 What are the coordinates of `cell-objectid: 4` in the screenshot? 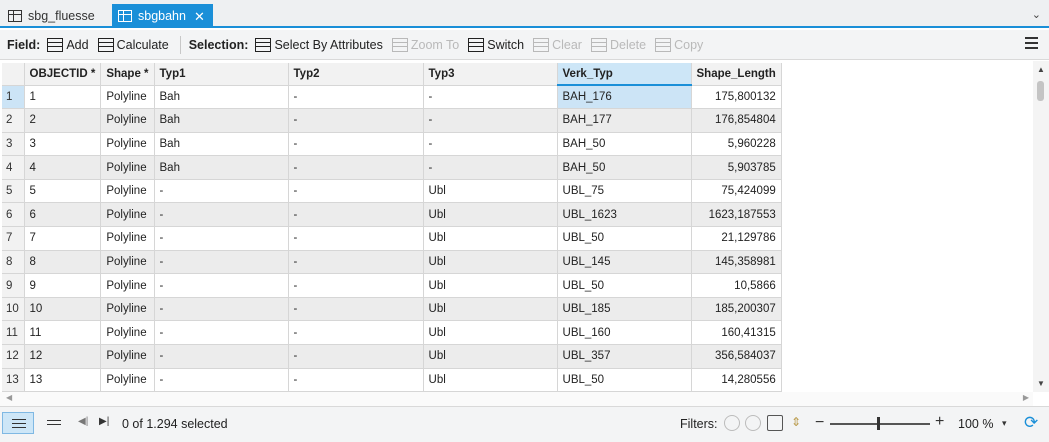 It's located at (63, 167).